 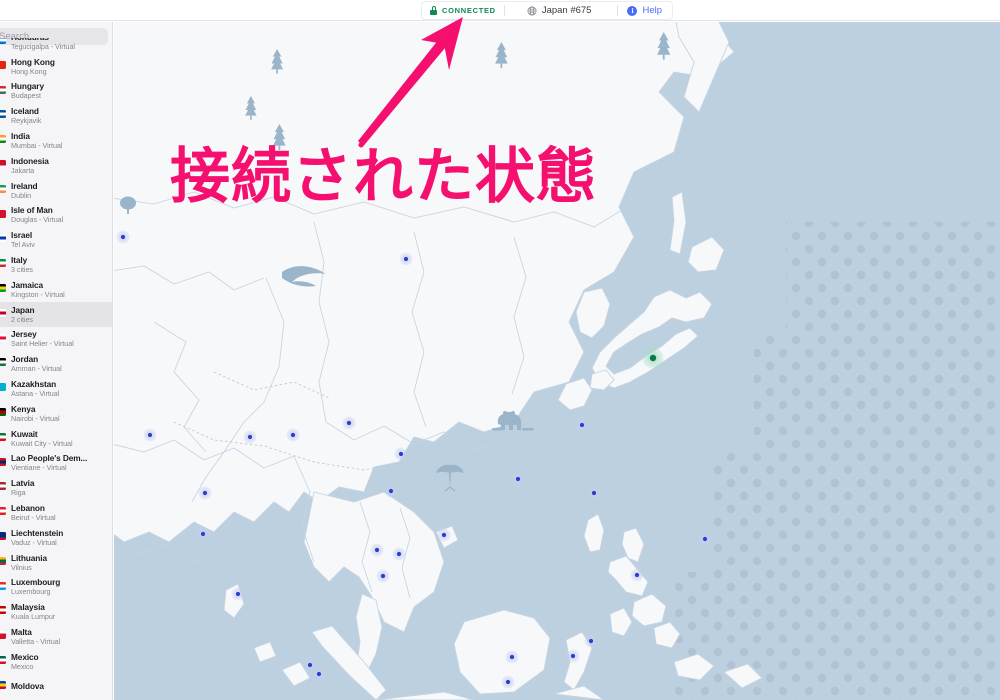 What do you see at coordinates (36, 369) in the screenshot?
I see `country-city: Amman - Virtual` at bounding box center [36, 369].